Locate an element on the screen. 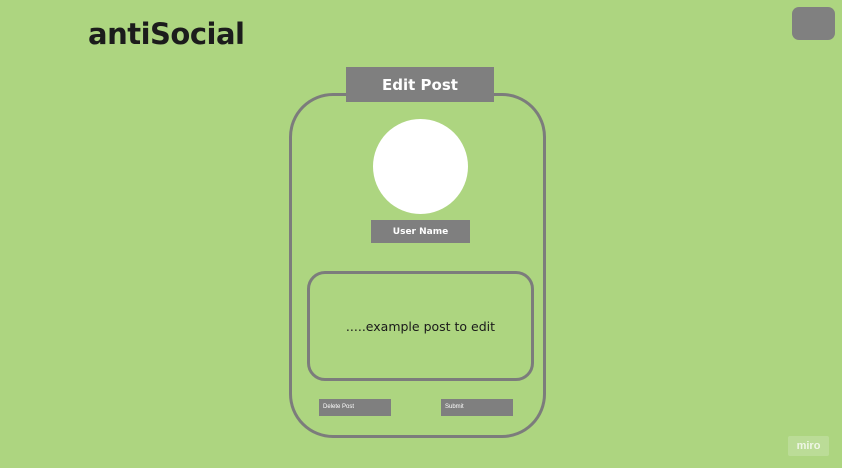 This screenshot has width=842, height=468. menu-button is located at coordinates (813, 23).